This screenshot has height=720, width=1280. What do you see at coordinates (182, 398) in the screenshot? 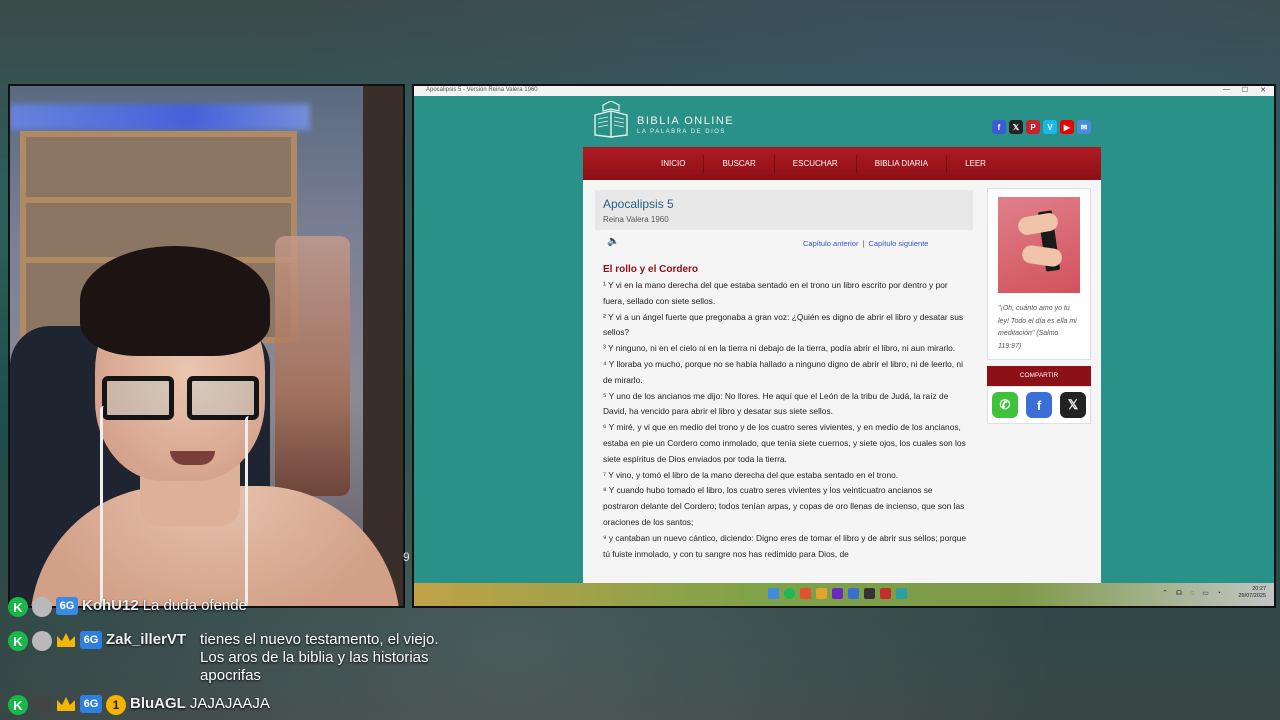
I see `glasses` at bounding box center [182, 398].